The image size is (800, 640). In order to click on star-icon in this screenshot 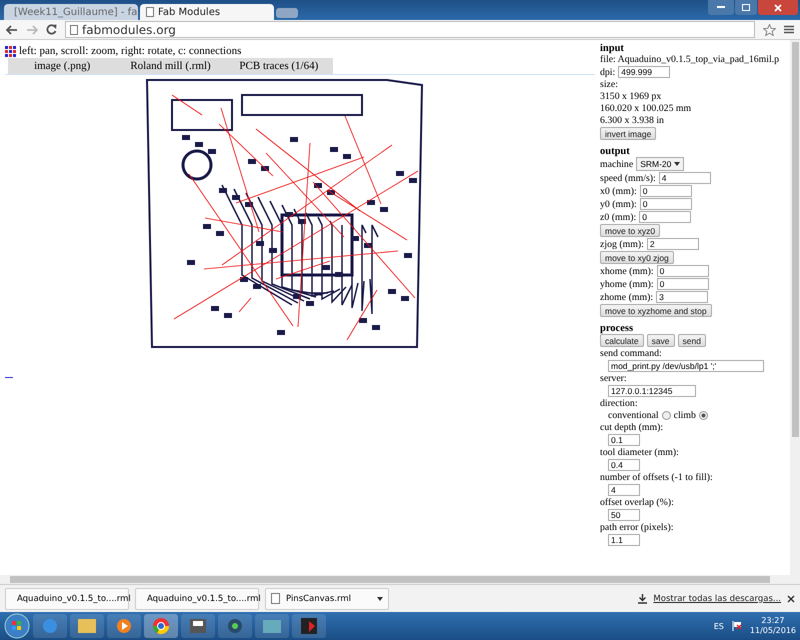, I will do `click(769, 30)`.